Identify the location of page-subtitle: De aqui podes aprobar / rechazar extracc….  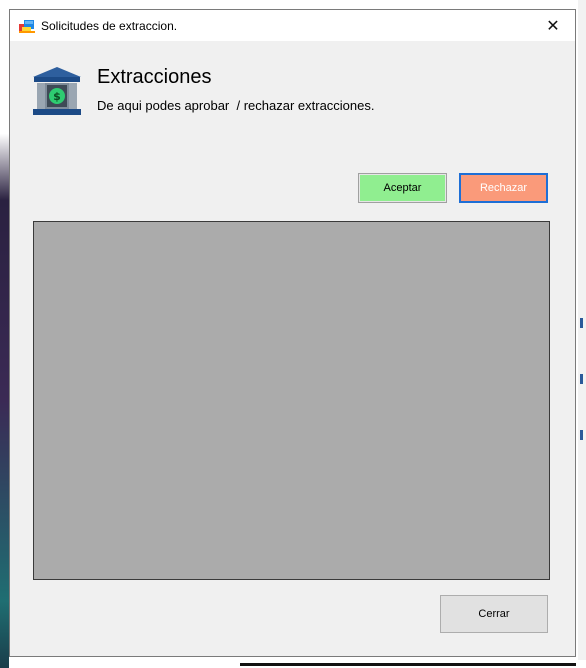
(236, 105).